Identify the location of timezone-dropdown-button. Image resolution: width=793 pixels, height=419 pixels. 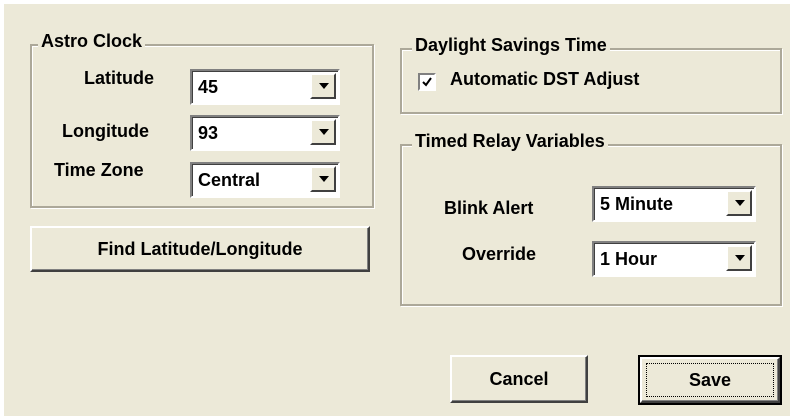
(323, 179).